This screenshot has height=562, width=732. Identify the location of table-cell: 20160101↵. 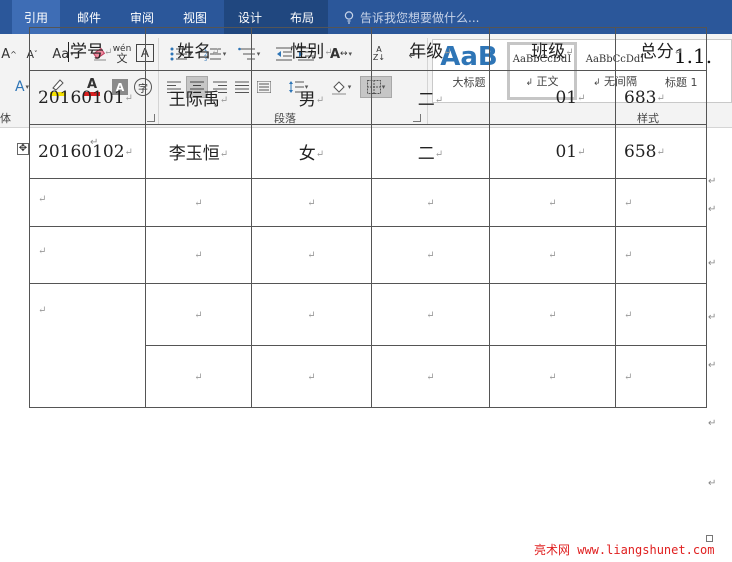
(87, 97).